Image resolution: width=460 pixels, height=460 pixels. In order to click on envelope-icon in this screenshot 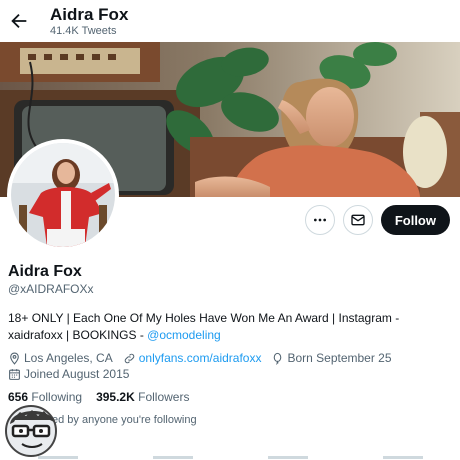, I will do `click(358, 220)`.